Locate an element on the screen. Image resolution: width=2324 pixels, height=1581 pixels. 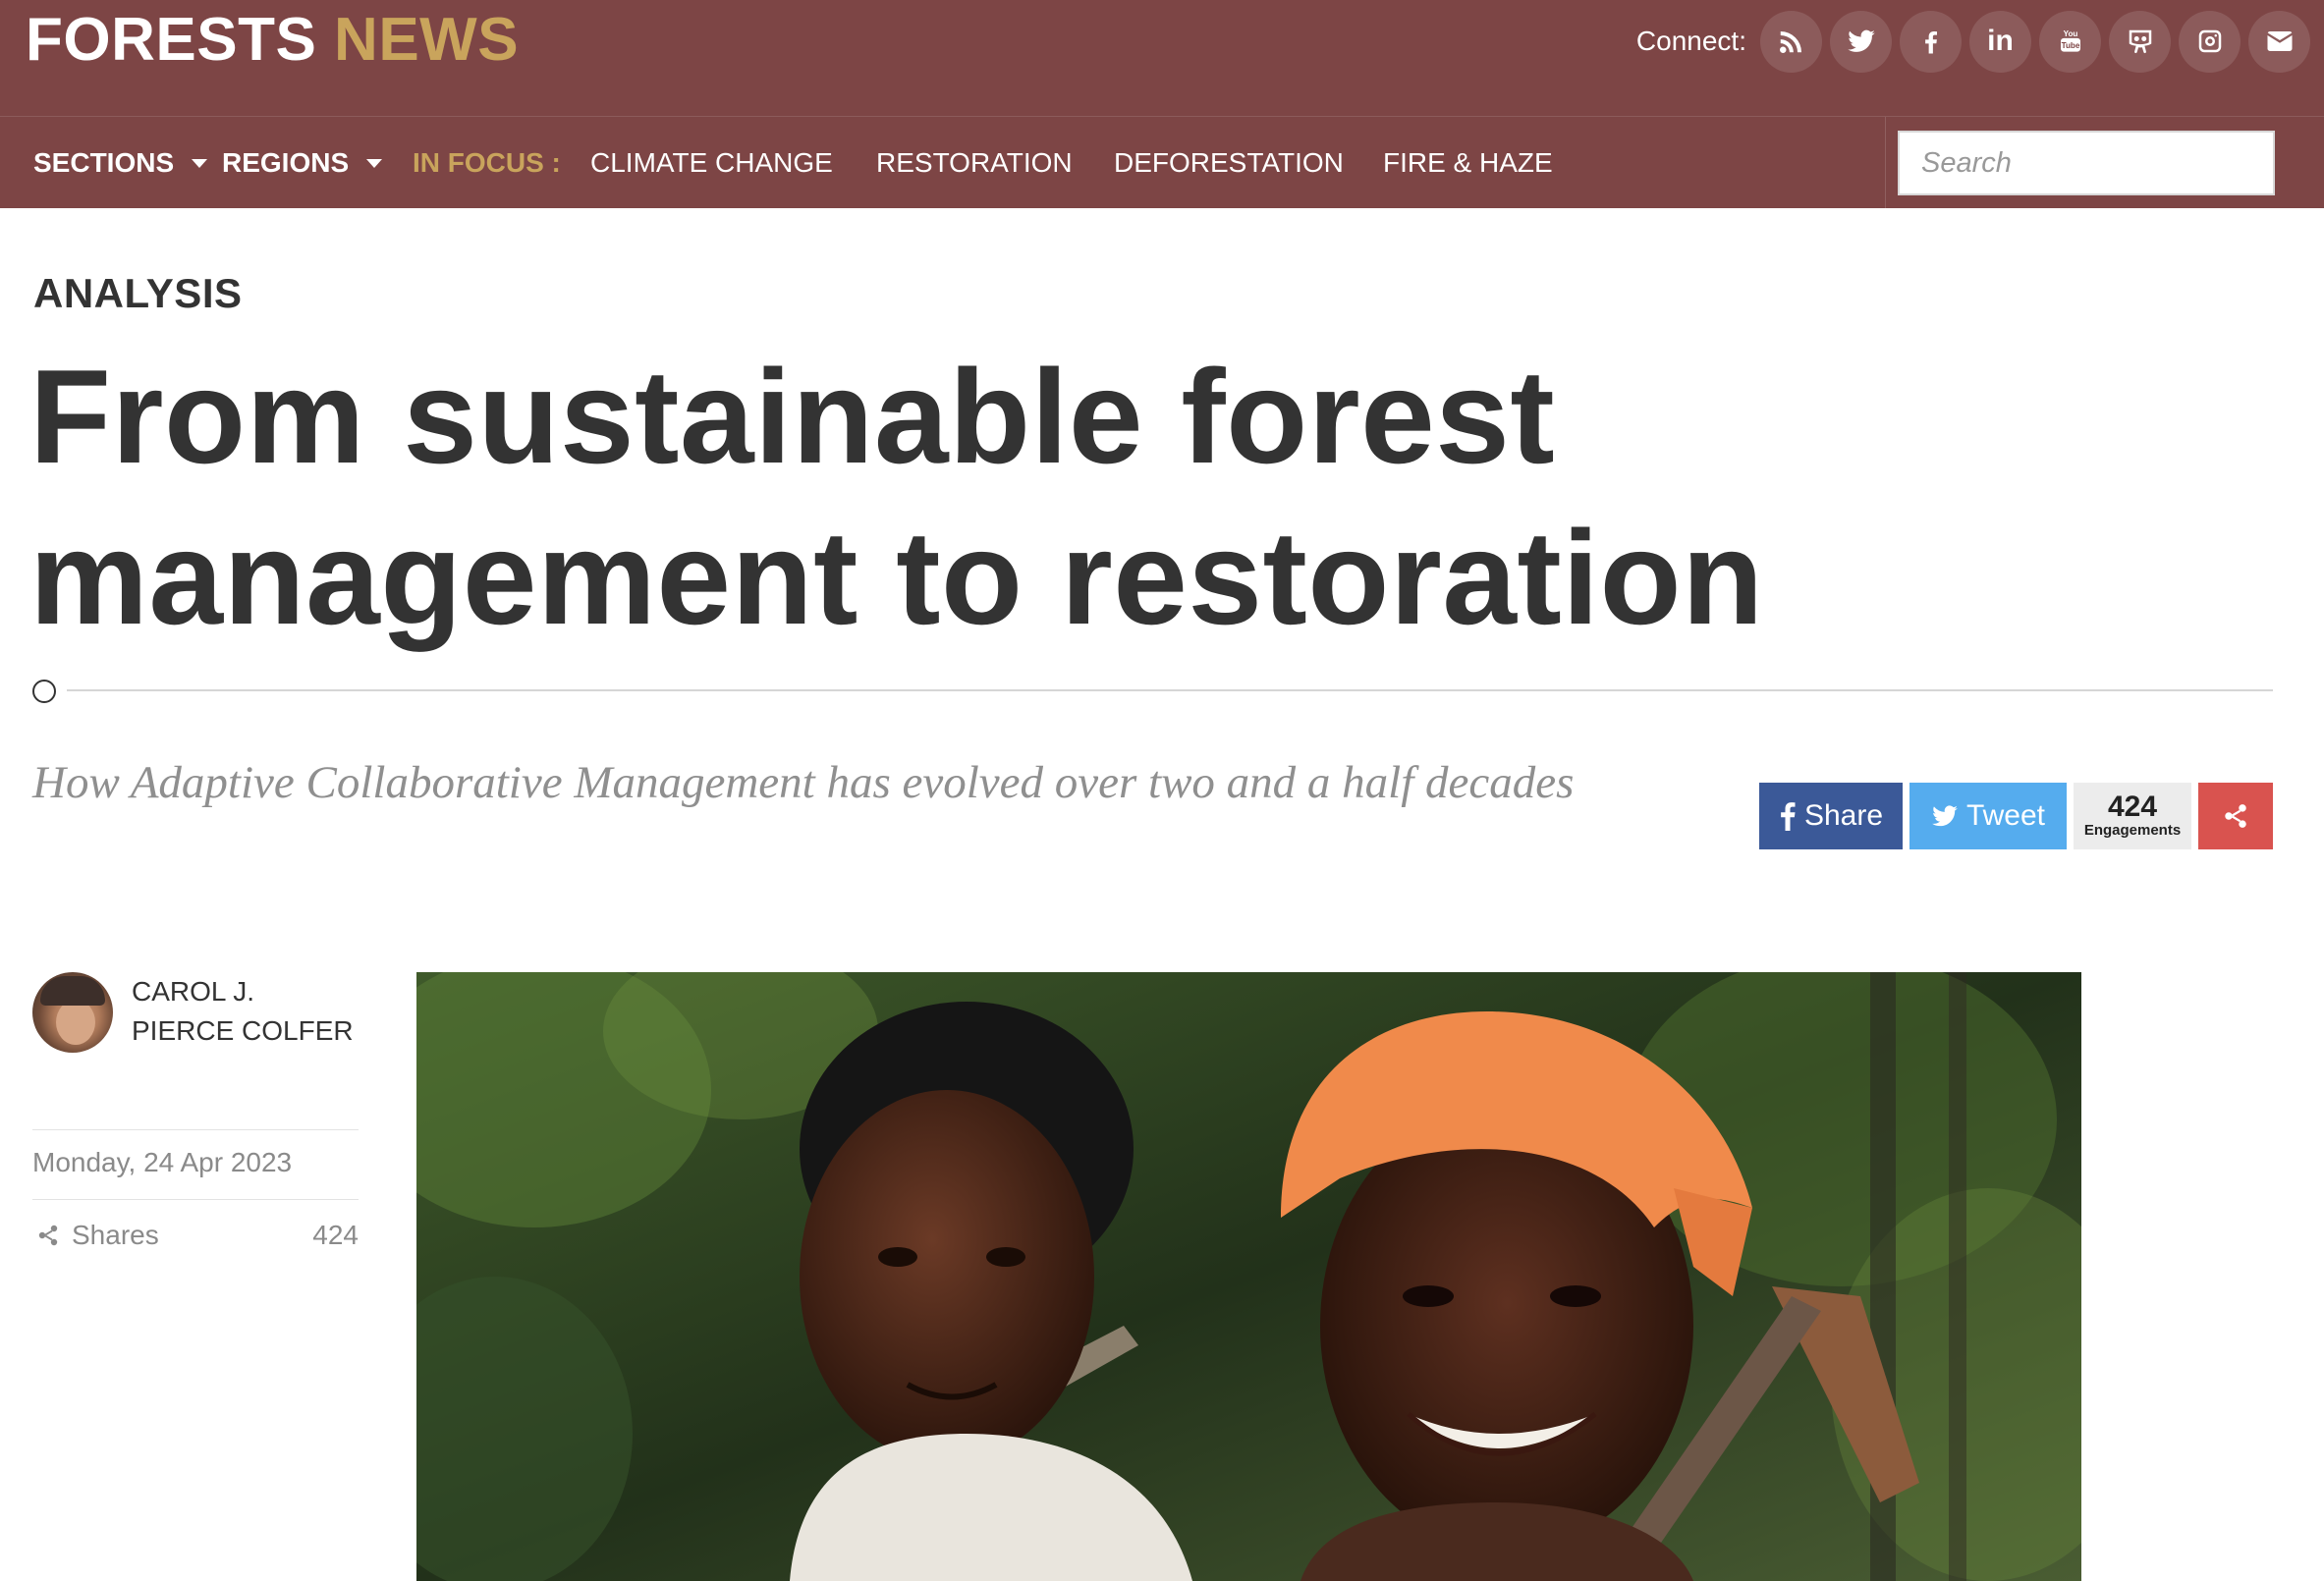
shares-count: 424 is located at coordinates (336, 1235).